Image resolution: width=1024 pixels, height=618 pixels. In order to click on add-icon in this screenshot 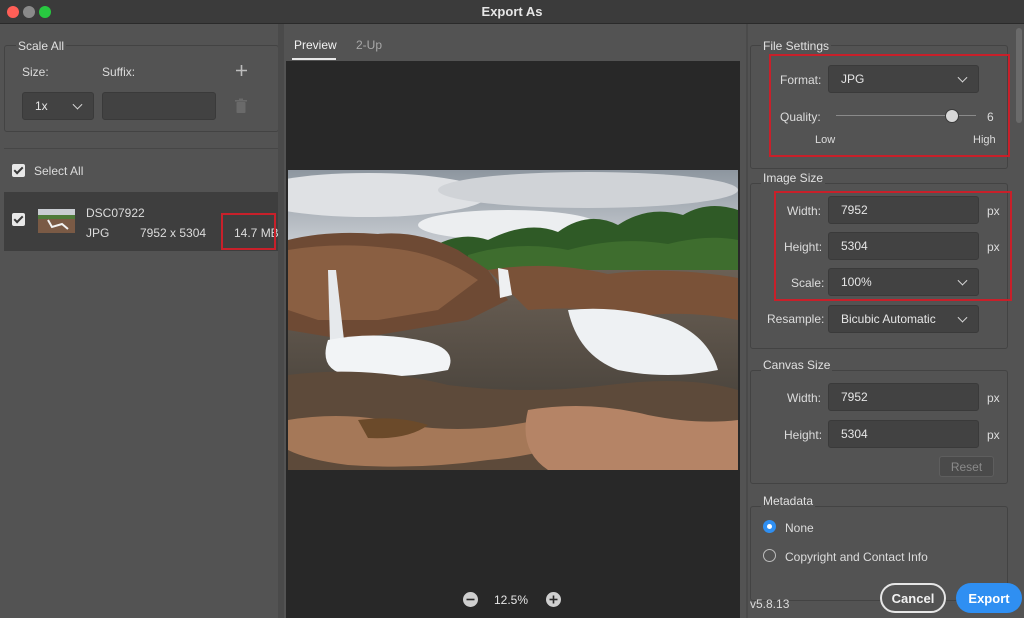, I will do `click(241, 70)`.